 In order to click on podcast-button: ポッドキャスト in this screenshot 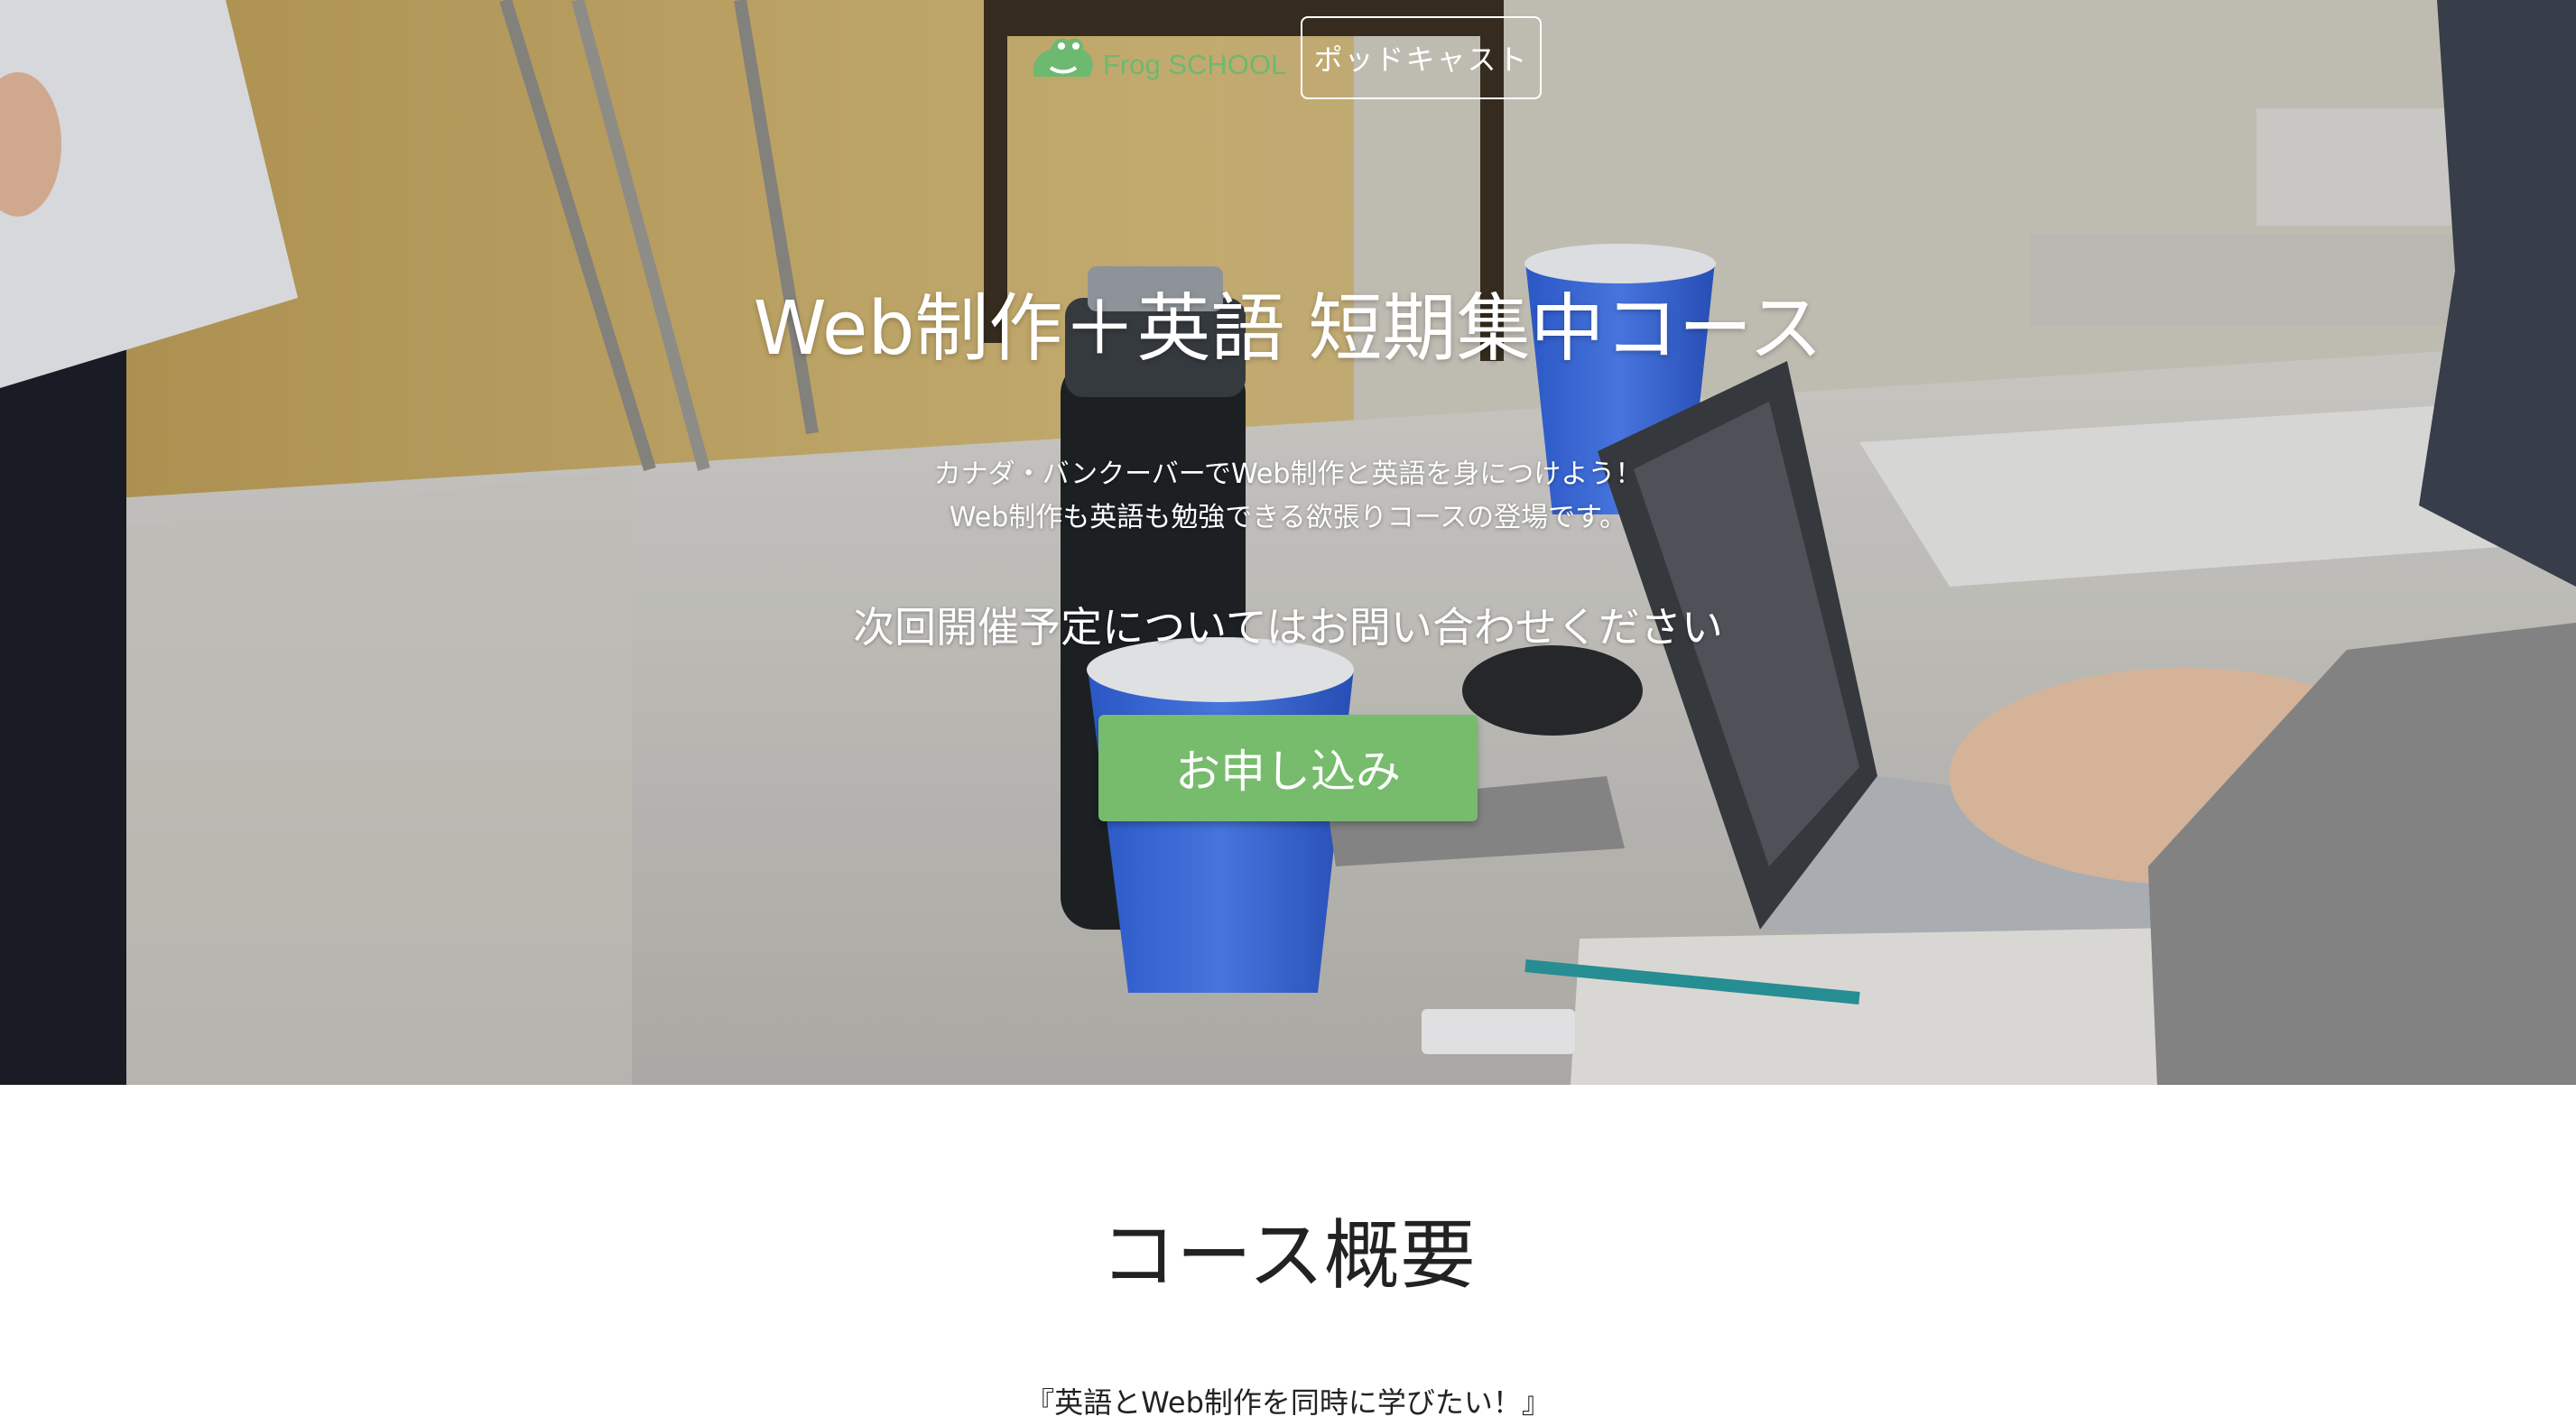, I will do `click(1421, 57)`.